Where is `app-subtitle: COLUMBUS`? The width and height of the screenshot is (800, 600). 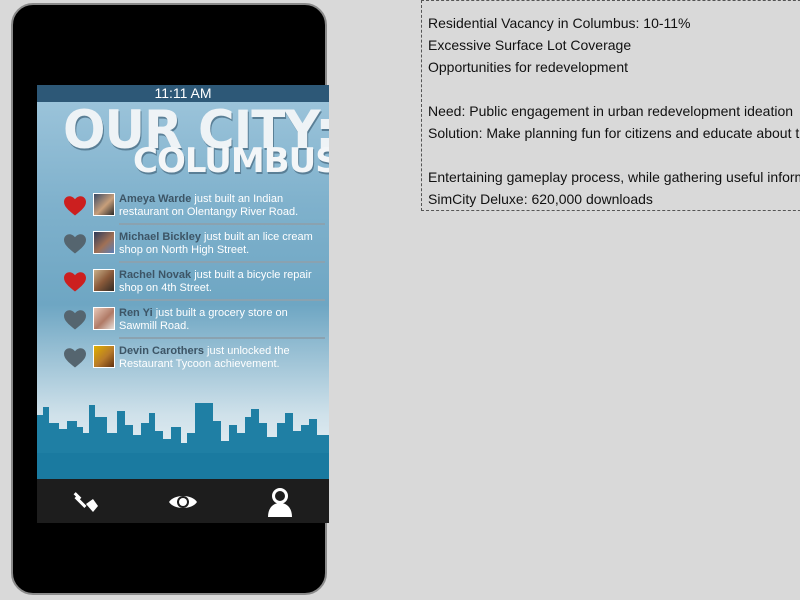
app-subtitle: COLUMBUS is located at coordinates (231, 161).